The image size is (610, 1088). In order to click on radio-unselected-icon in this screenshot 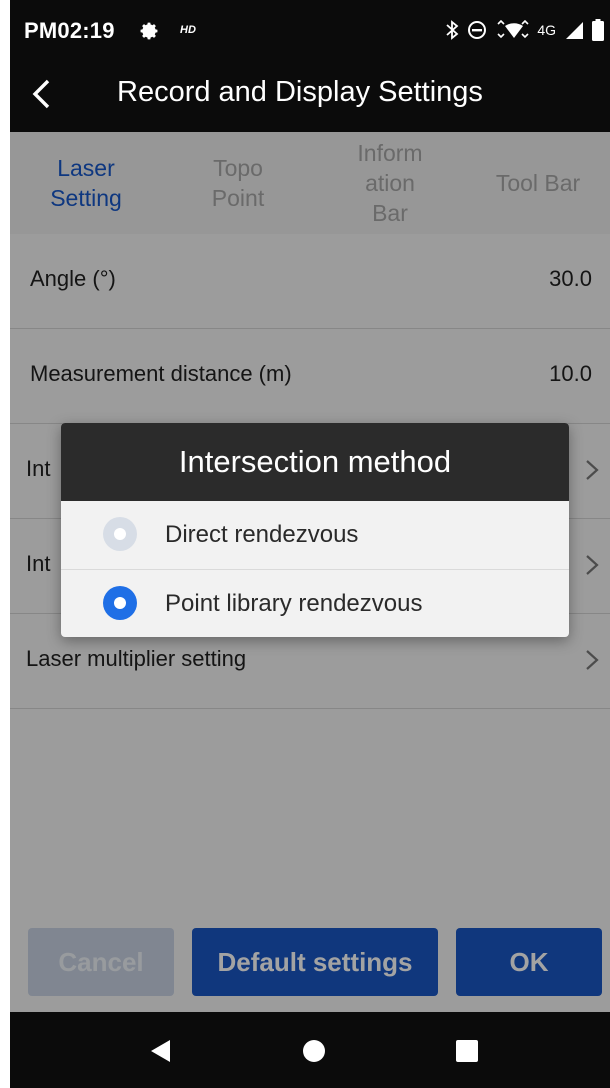, I will do `click(120, 534)`.